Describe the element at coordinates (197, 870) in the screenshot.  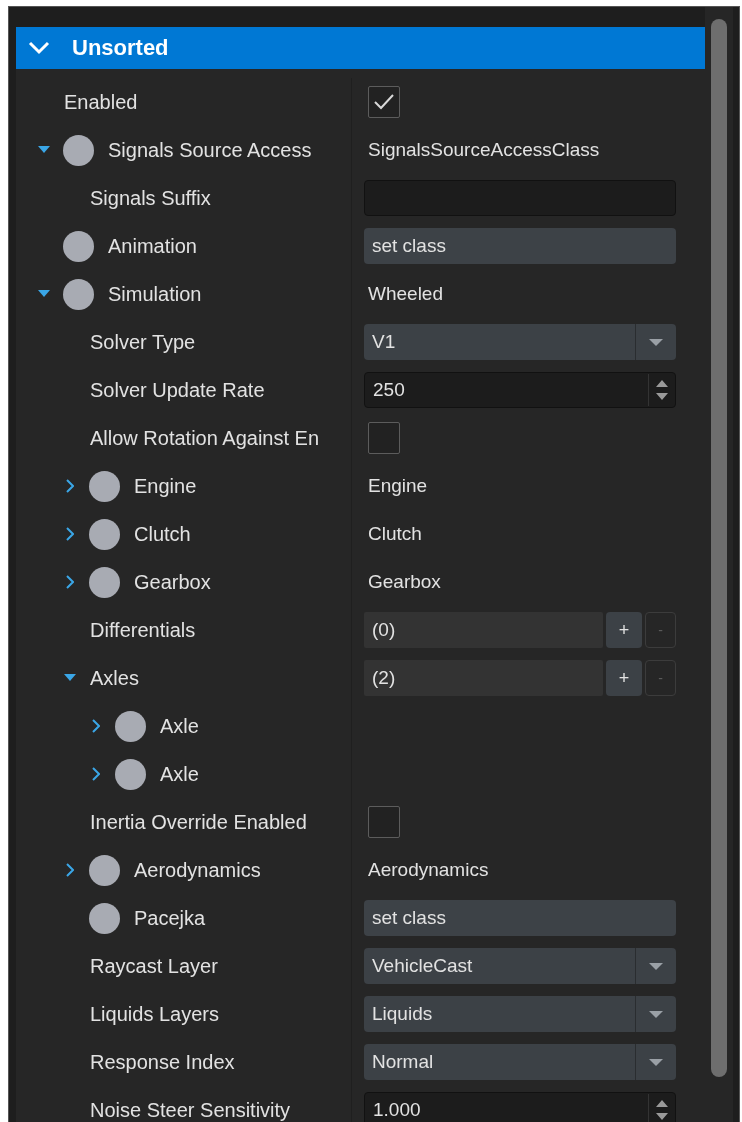
I see `property-label: Aerodynamics` at that location.